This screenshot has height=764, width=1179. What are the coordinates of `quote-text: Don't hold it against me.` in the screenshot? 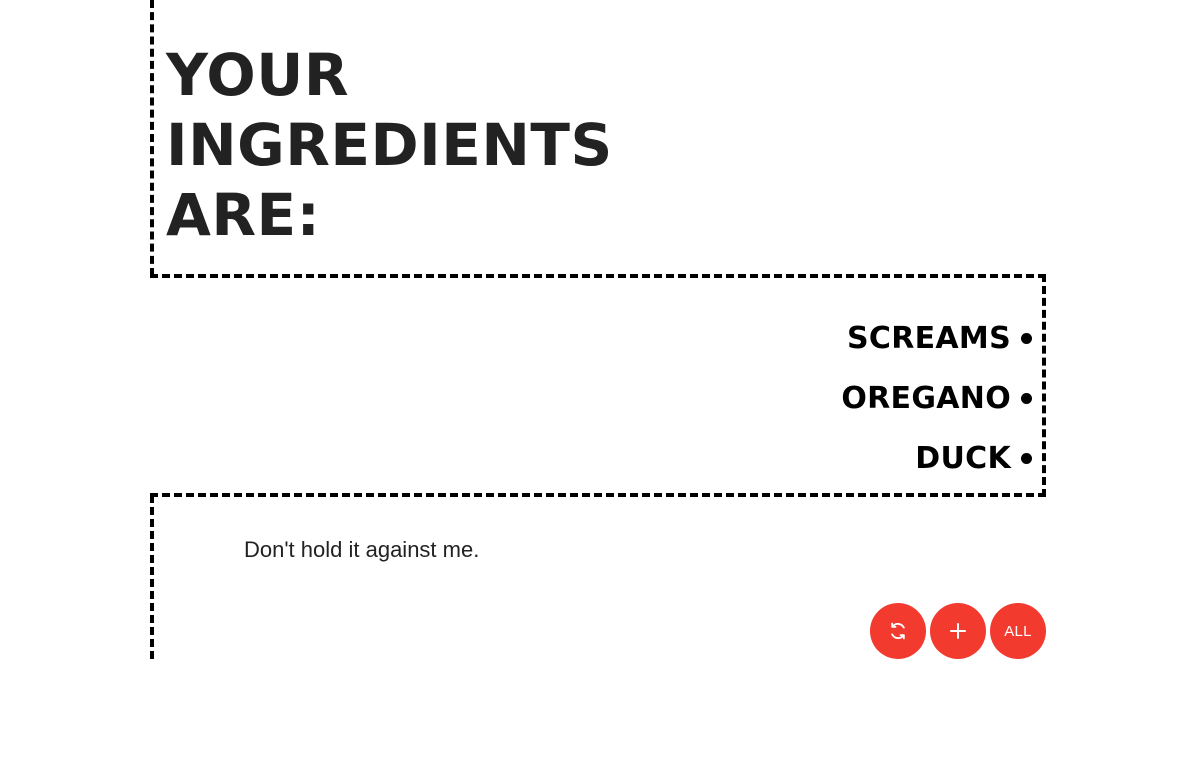 It's located at (362, 549).